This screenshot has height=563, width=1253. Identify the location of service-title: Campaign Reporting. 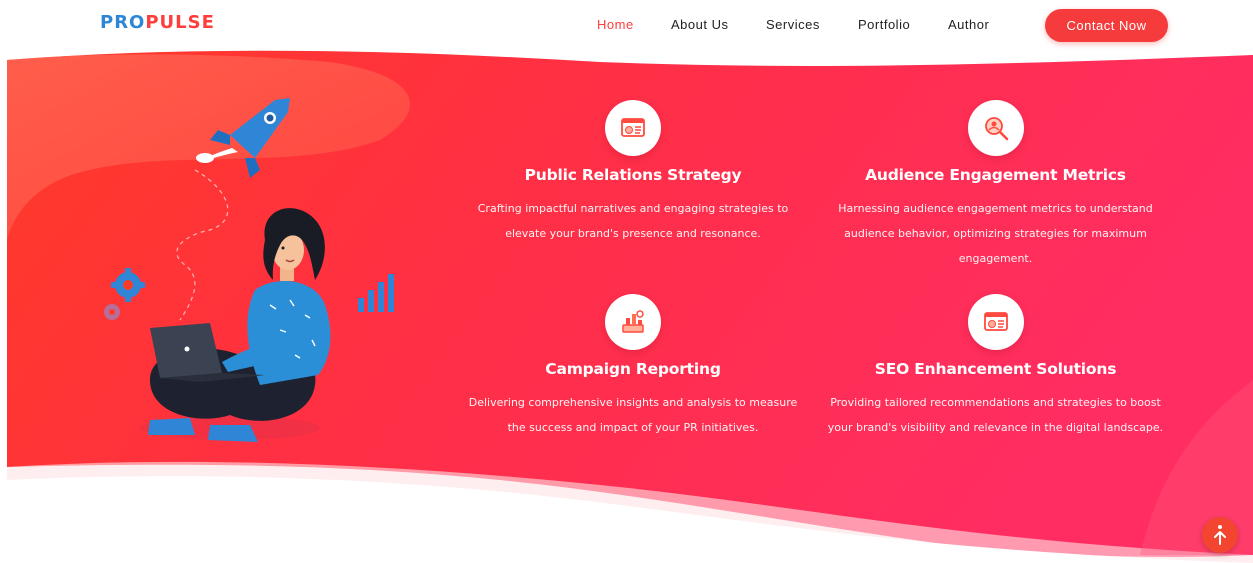
(633, 369).